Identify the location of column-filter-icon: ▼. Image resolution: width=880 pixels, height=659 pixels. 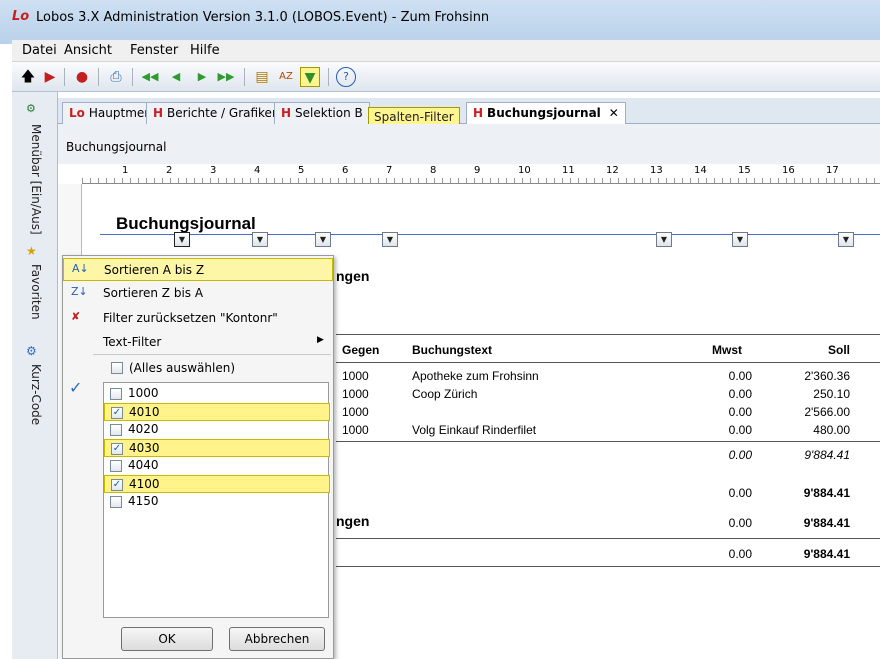
(310, 77).